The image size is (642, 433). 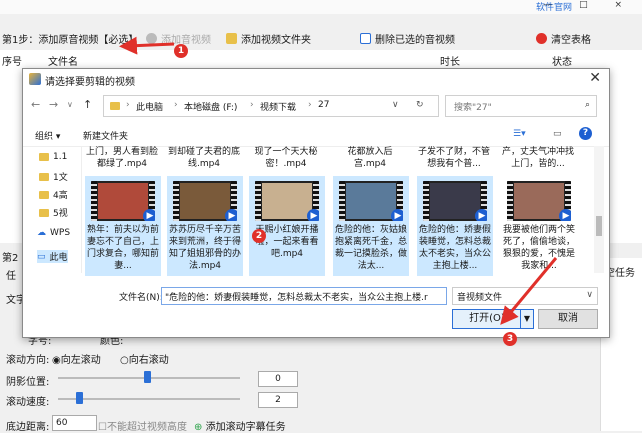 What do you see at coordinates (487, 319) in the screenshot?
I see `open-button: 打开(O)` at bounding box center [487, 319].